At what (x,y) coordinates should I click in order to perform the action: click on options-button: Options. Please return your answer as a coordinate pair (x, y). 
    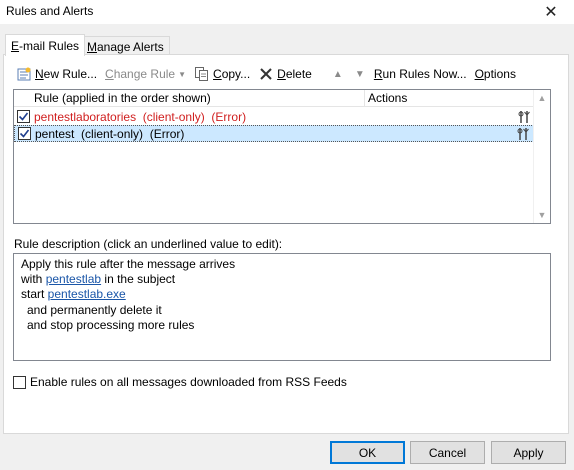
    Looking at the image, I should click on (495, 74).